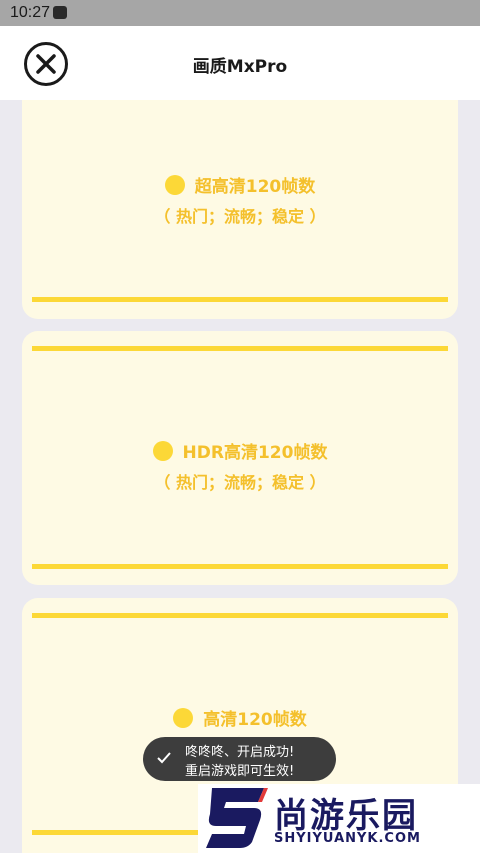  Describe the element at coordinates (255, 453) in the screenshot. I see `option-title: HDR高清120帧数` at that location.